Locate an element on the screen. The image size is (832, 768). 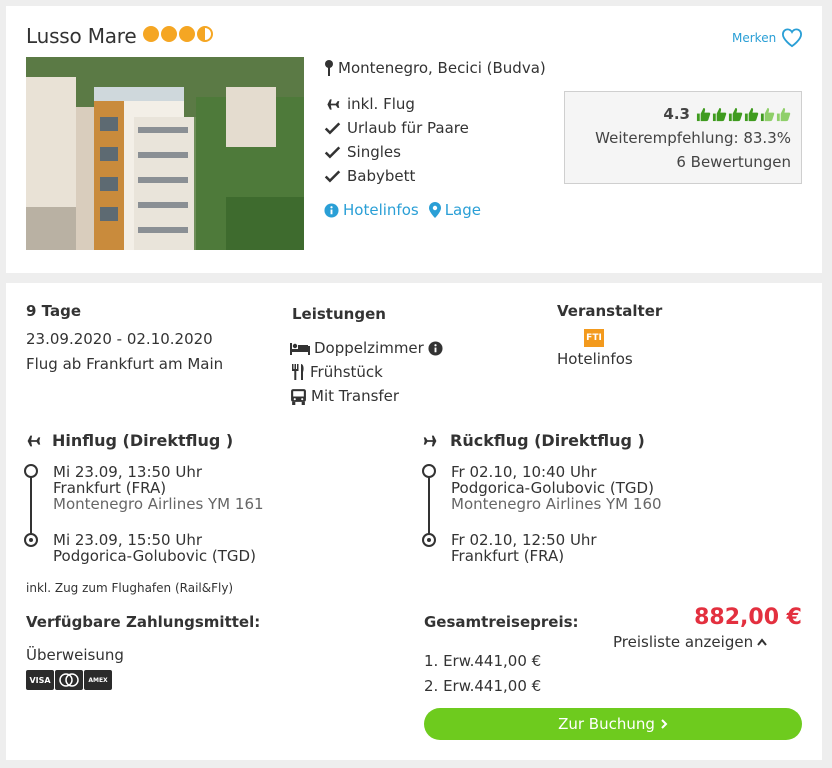
operator-hotelinfos-link: Hotelinfos is located at coordinates (595, 359).